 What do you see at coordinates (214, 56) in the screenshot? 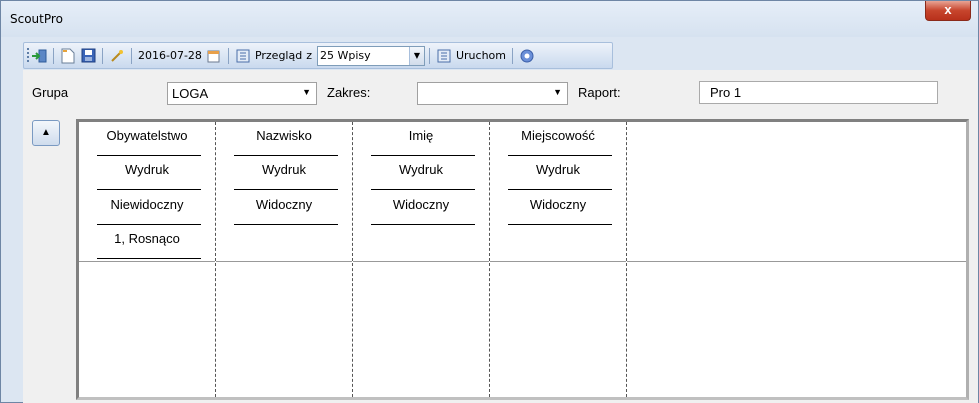
I see `calendar-icon` at bounding box center [214, 56].